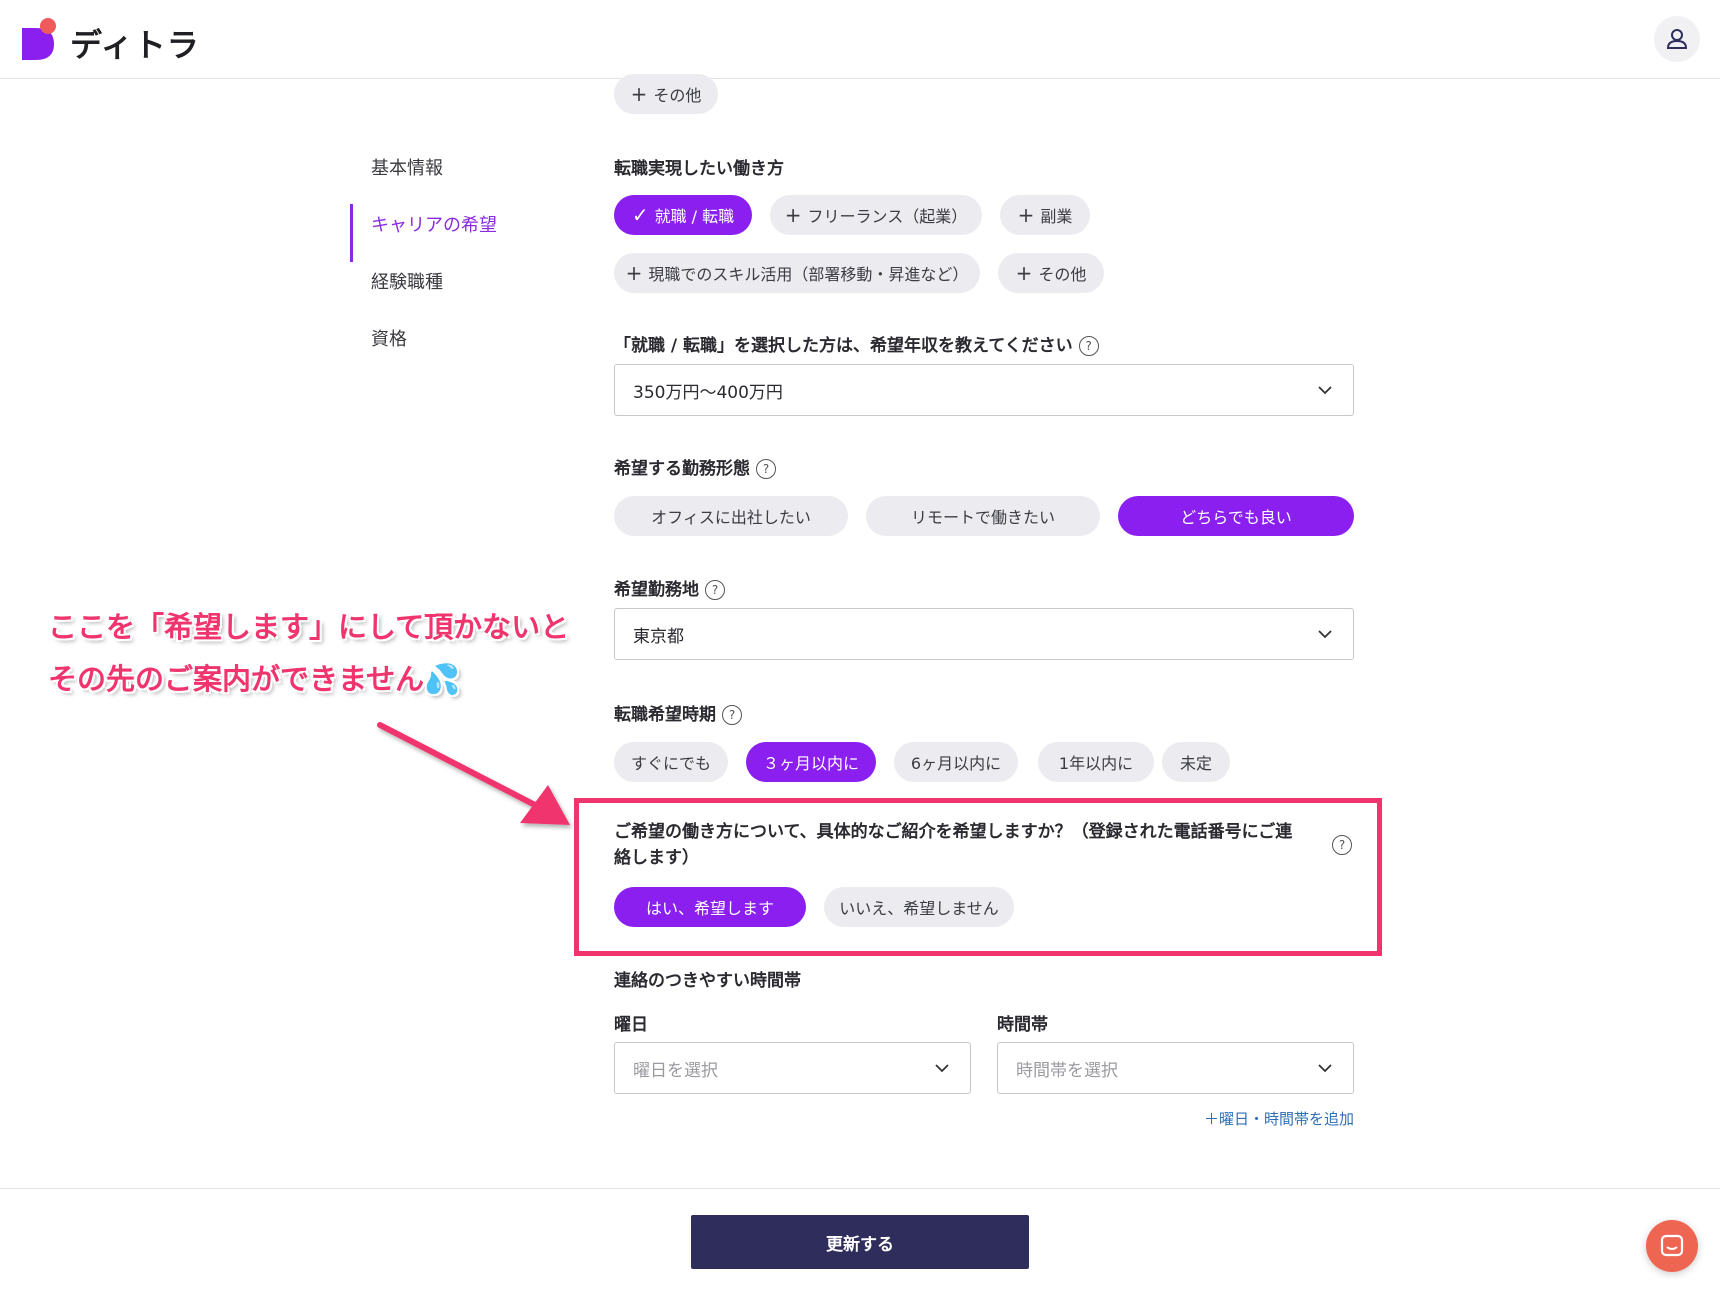  I want to click on chip-work-form-either: どちらでも良い, so click(1236, 516).